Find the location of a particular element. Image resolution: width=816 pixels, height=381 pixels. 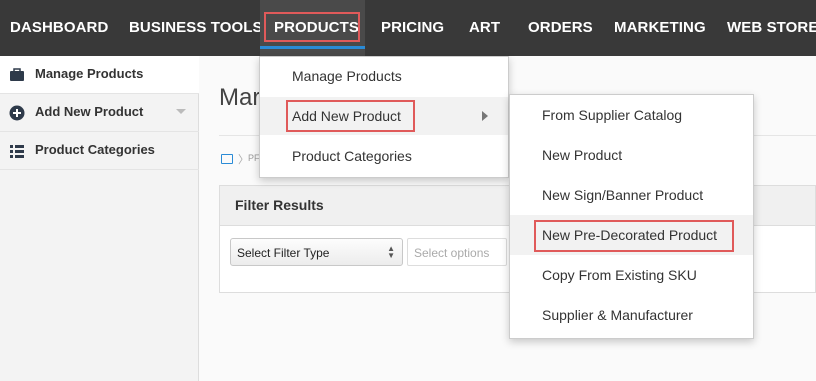

select-arrows-icon: ▲ ▼ is located at coordinates (391, 252).